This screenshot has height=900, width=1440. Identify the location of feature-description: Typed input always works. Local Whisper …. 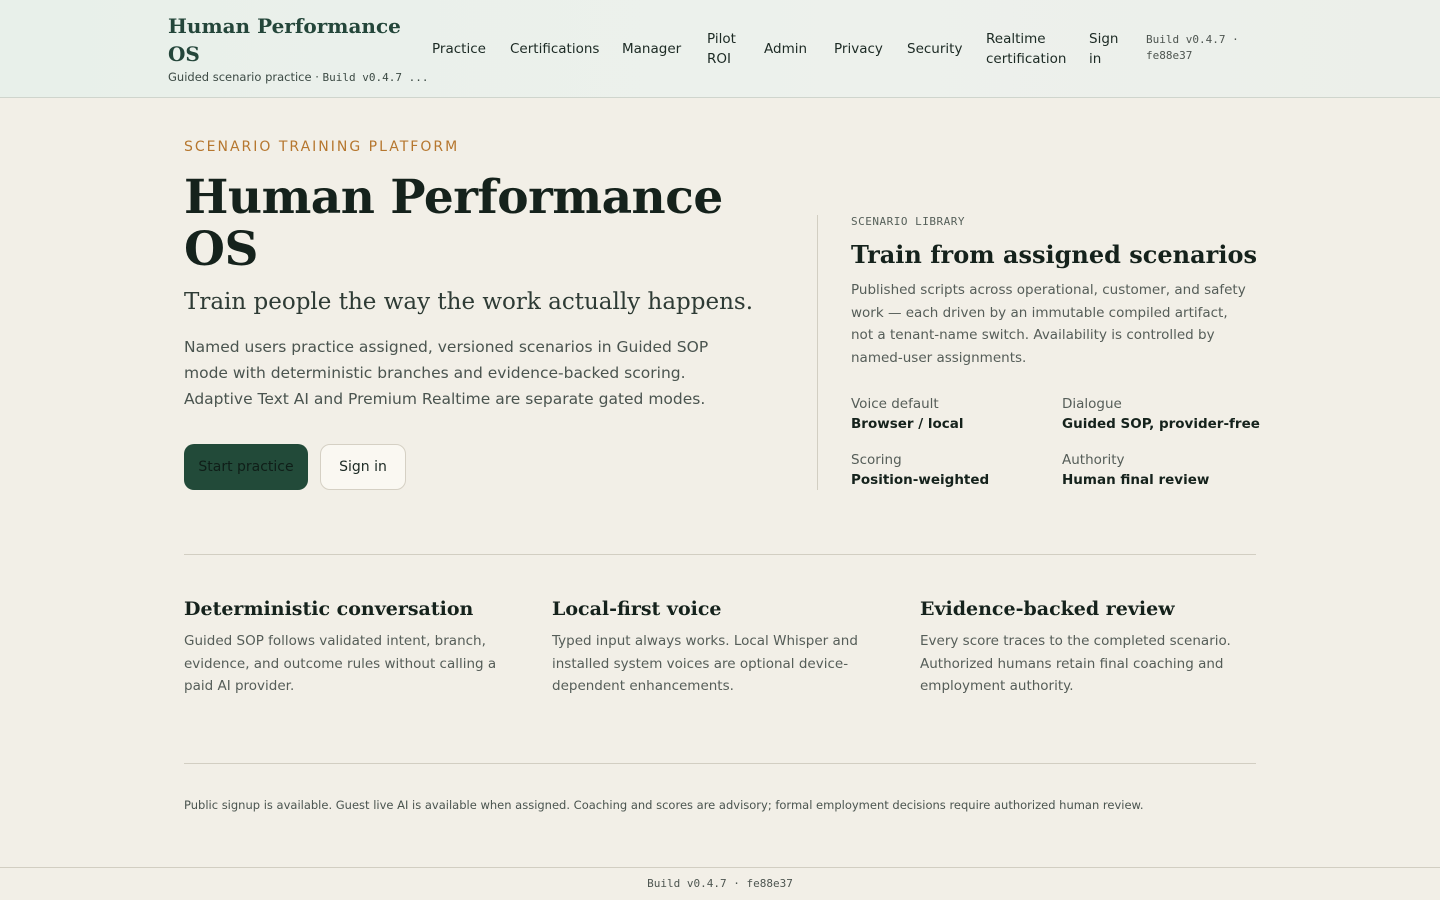
(705, 663).